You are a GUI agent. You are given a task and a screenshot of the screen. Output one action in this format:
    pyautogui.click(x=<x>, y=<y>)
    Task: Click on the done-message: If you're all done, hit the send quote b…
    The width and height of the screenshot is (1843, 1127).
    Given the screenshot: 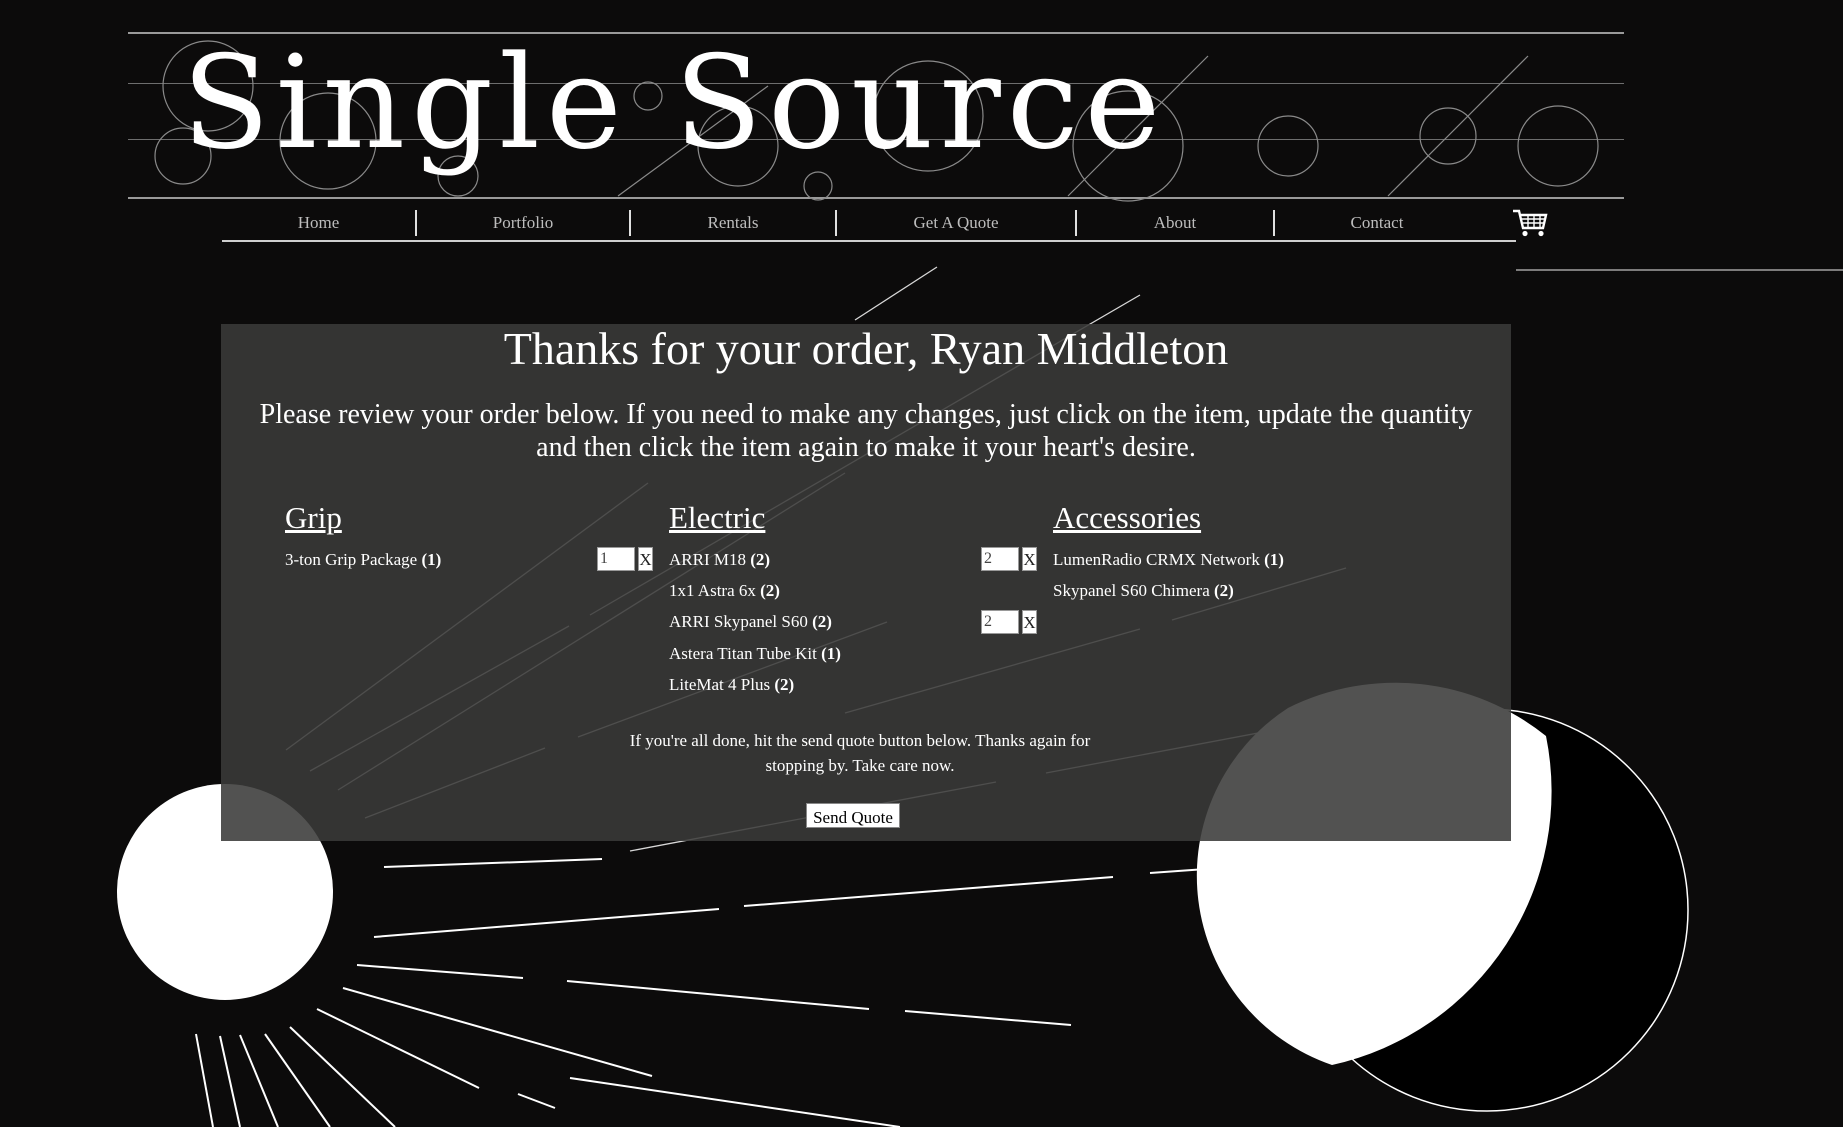 What is the action you would take?
    pyautogui.click(x=860, y=753)
    